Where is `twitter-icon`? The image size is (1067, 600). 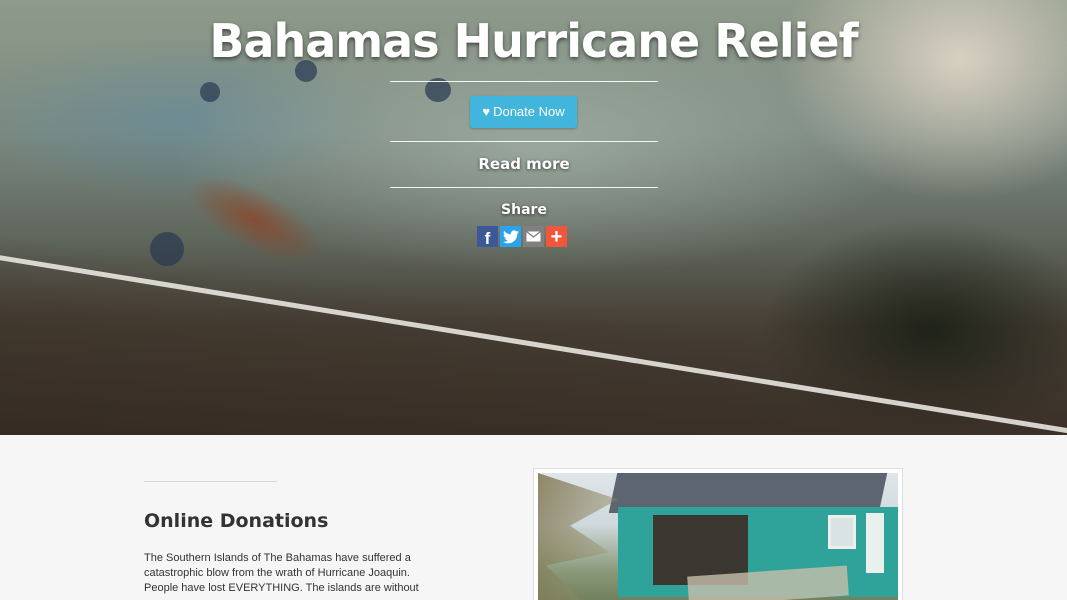 twitter-icon is located at coordinates (510, 236).